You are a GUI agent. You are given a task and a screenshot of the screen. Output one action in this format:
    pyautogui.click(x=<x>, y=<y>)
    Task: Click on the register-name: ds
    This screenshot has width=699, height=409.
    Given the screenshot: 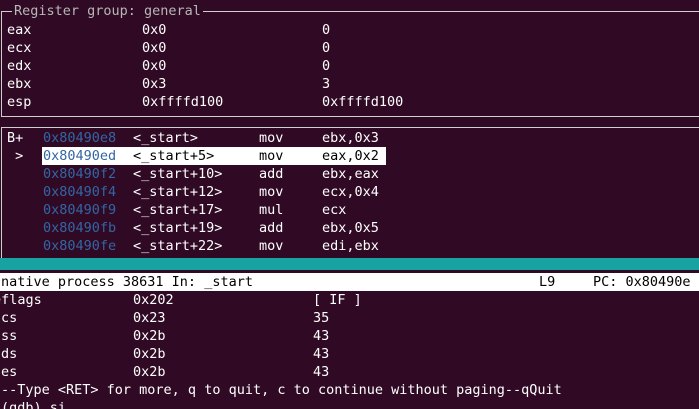 What is the action you would take?
    pyautogui.click(x=9, y=354)
    